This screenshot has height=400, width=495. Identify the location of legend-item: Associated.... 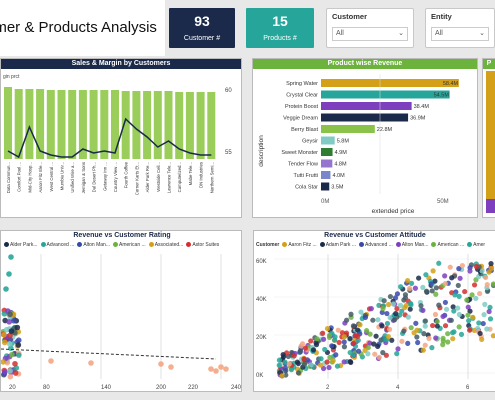
(169, 245).